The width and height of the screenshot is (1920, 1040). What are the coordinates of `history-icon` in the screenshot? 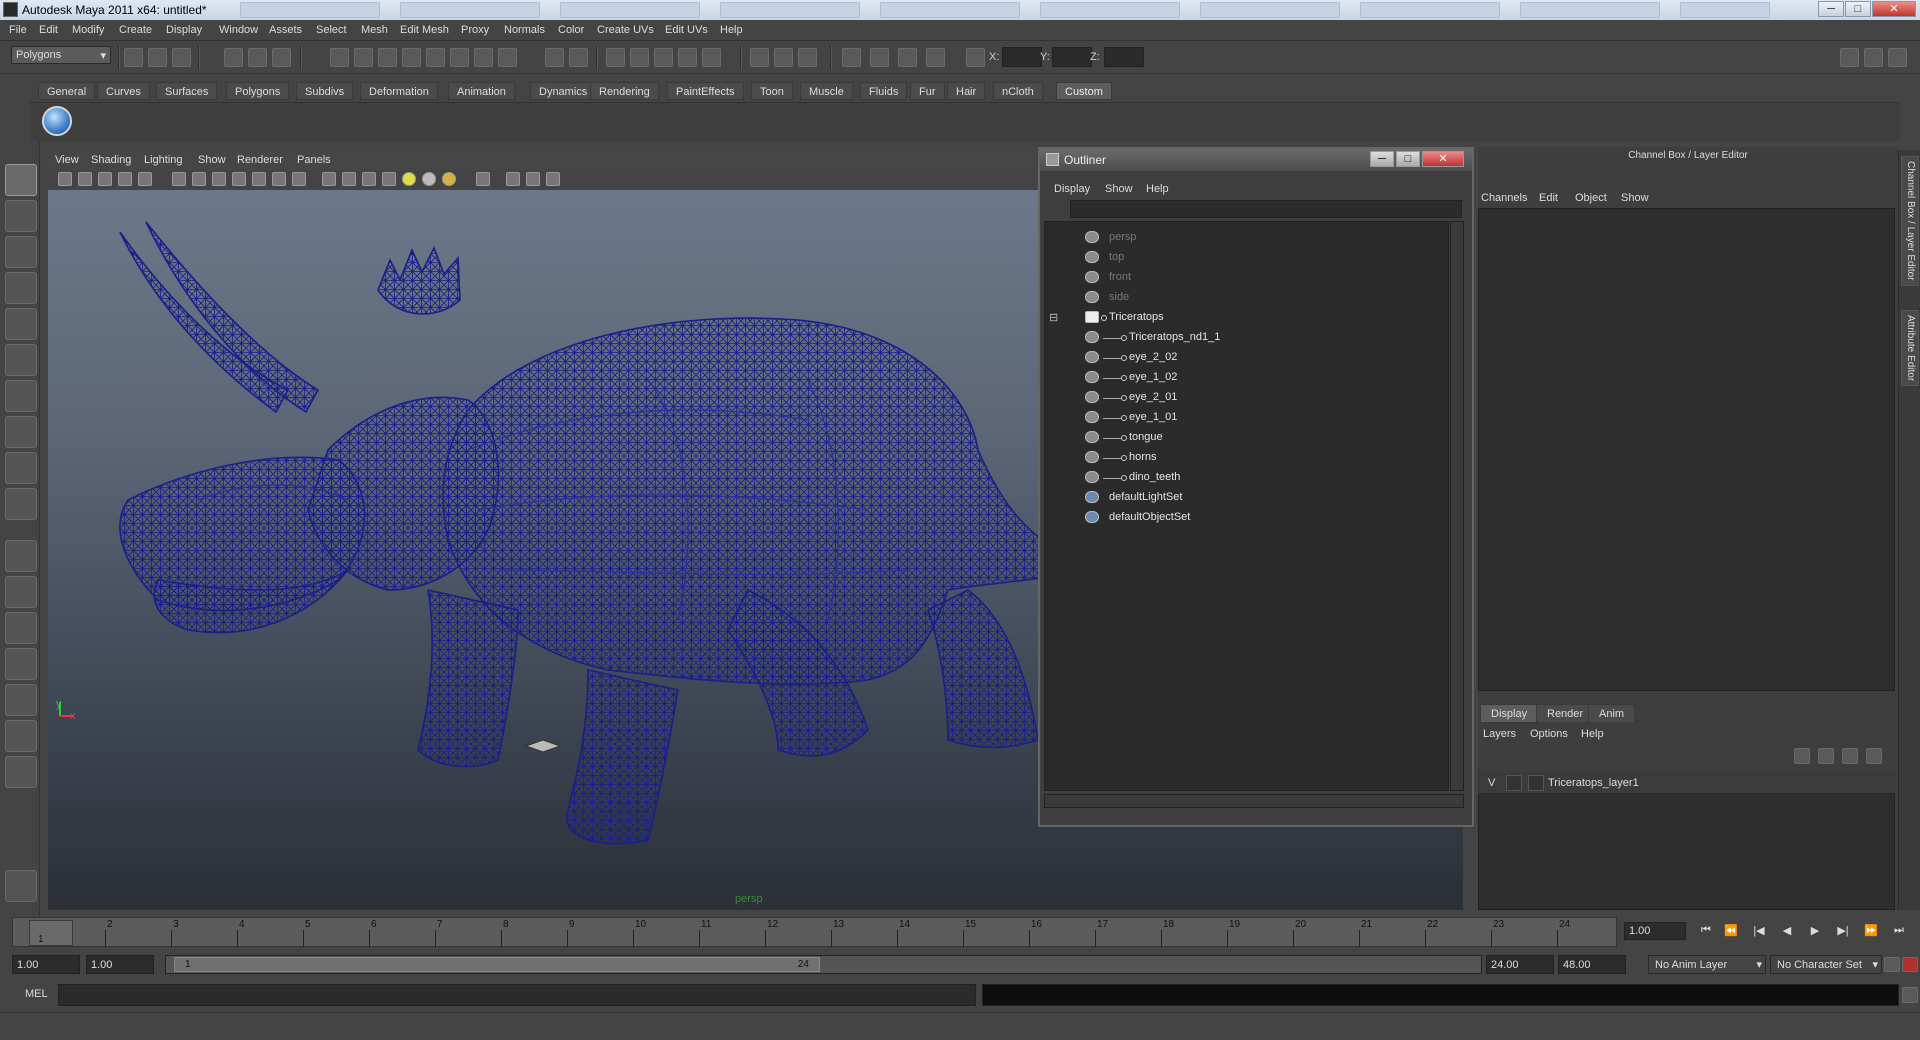 It's located at (615, 57).